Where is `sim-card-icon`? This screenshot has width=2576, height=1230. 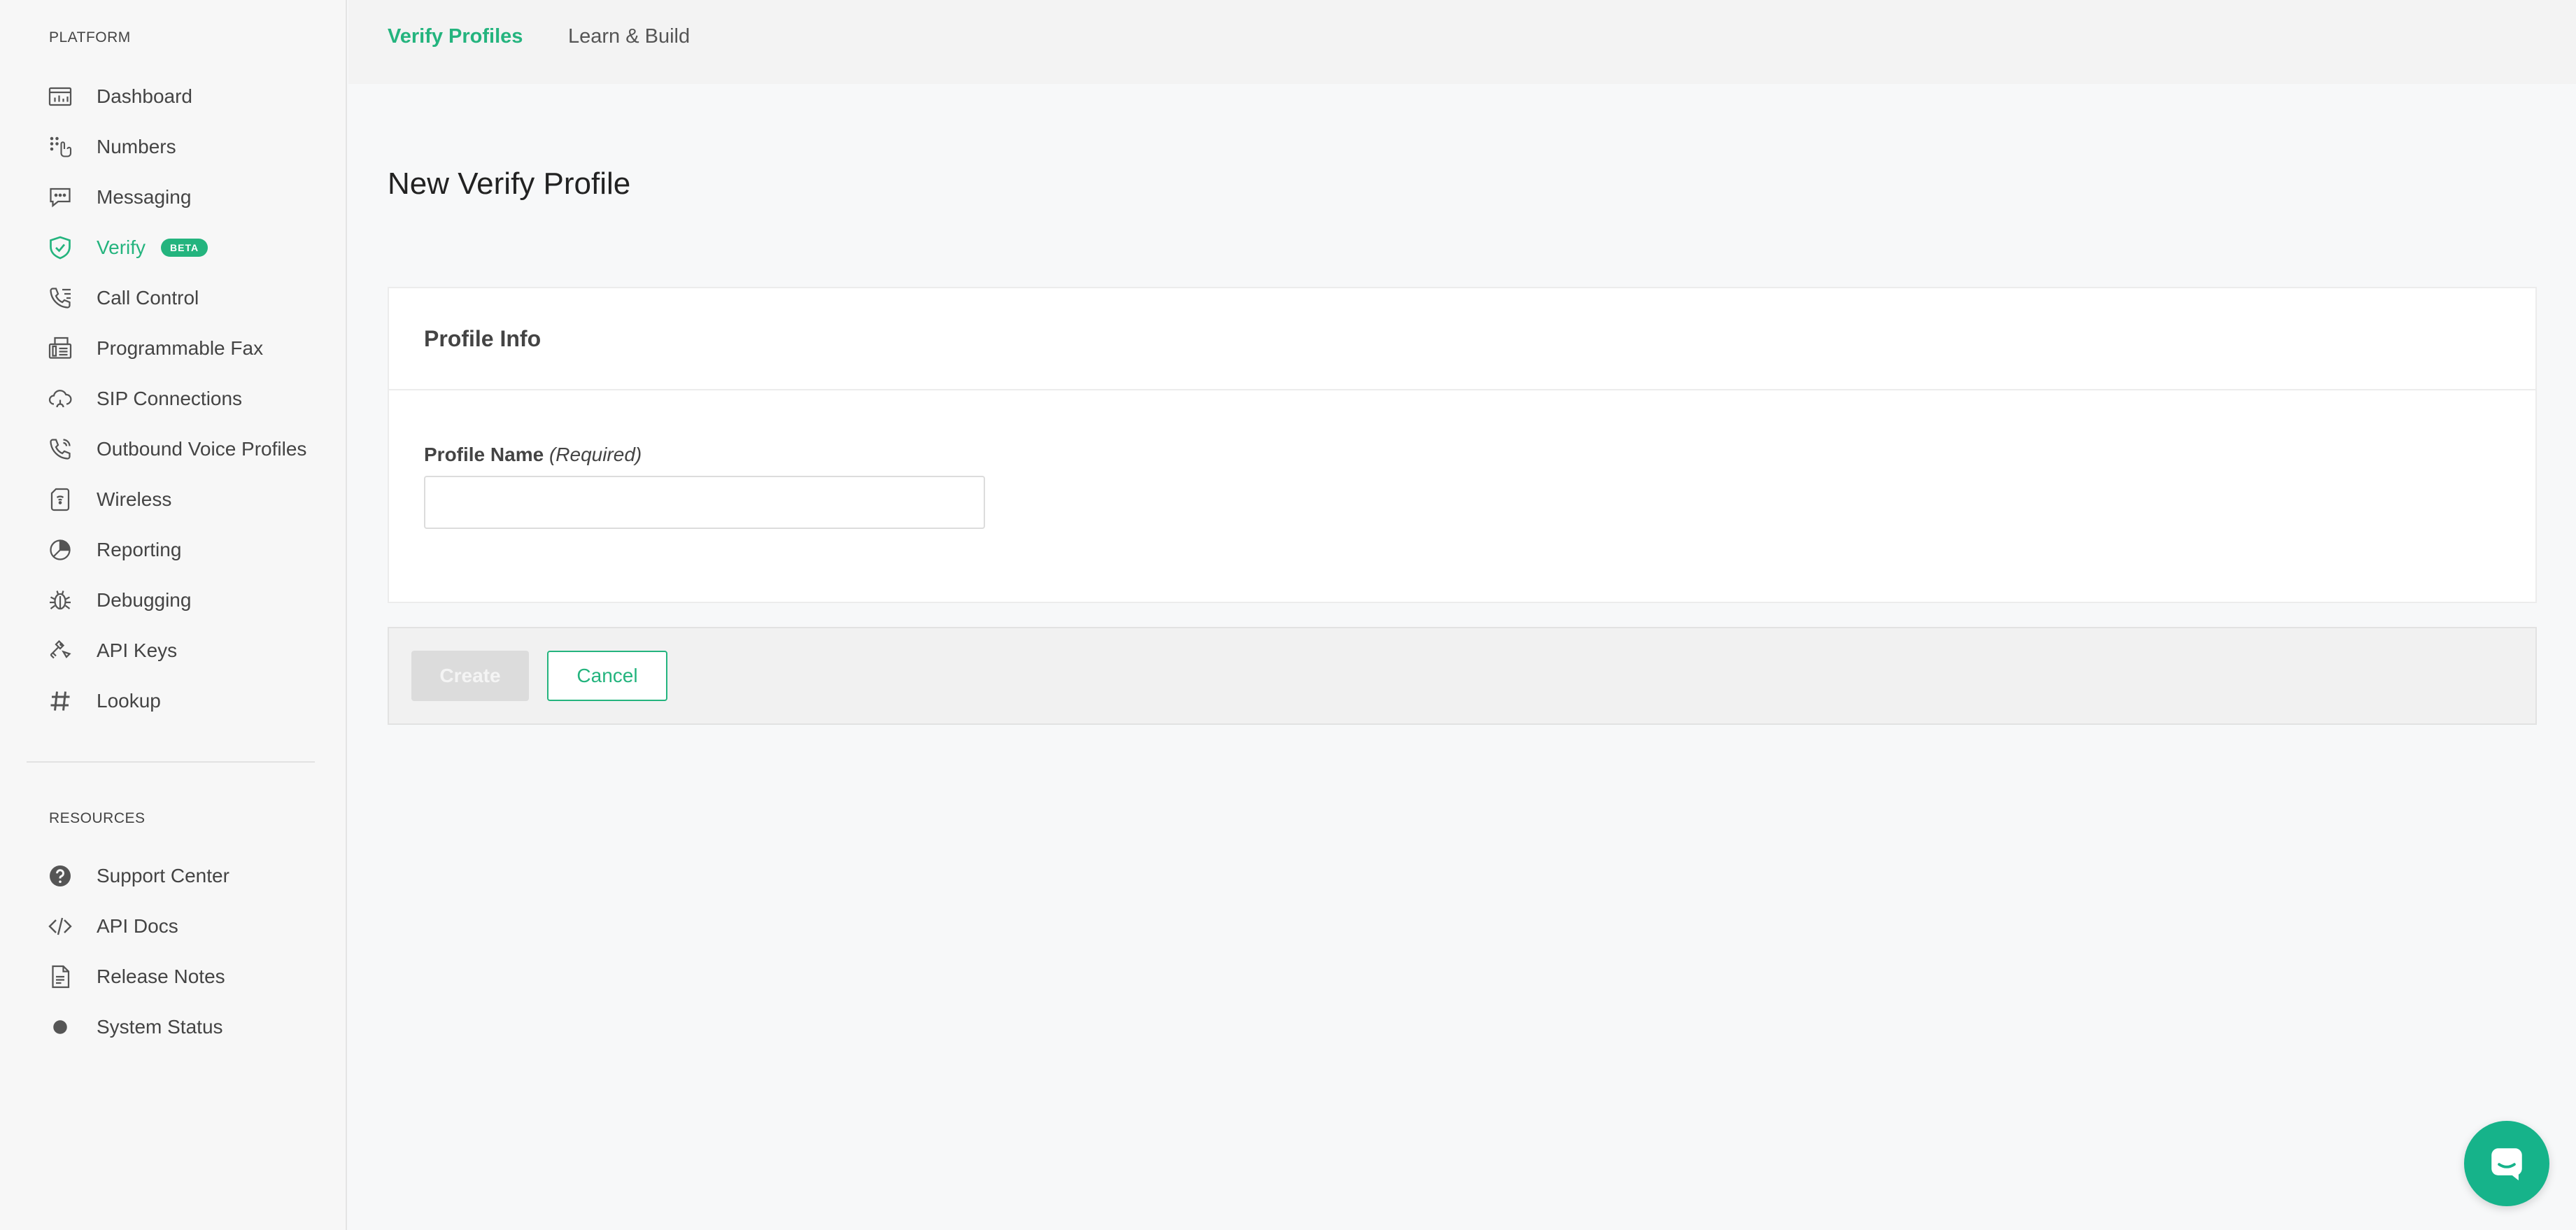
sim-card-icon is located at coordinates (60, 500).